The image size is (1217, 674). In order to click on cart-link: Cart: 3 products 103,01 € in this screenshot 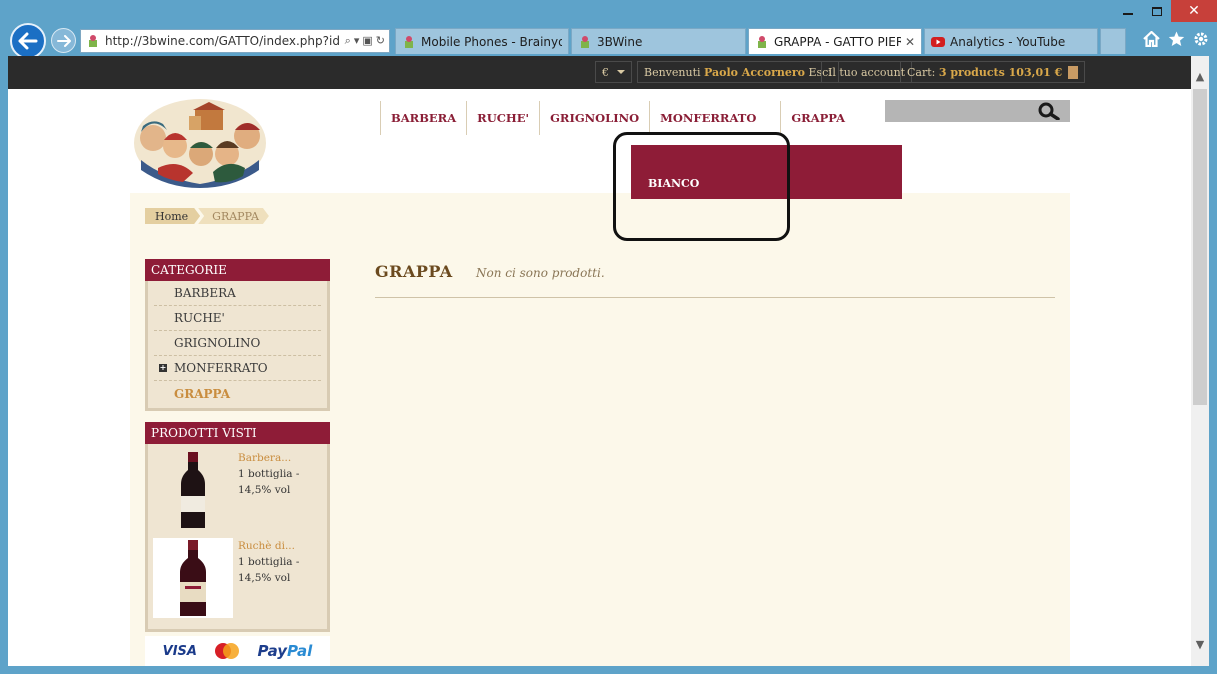, I will do `click(993, 72)`.